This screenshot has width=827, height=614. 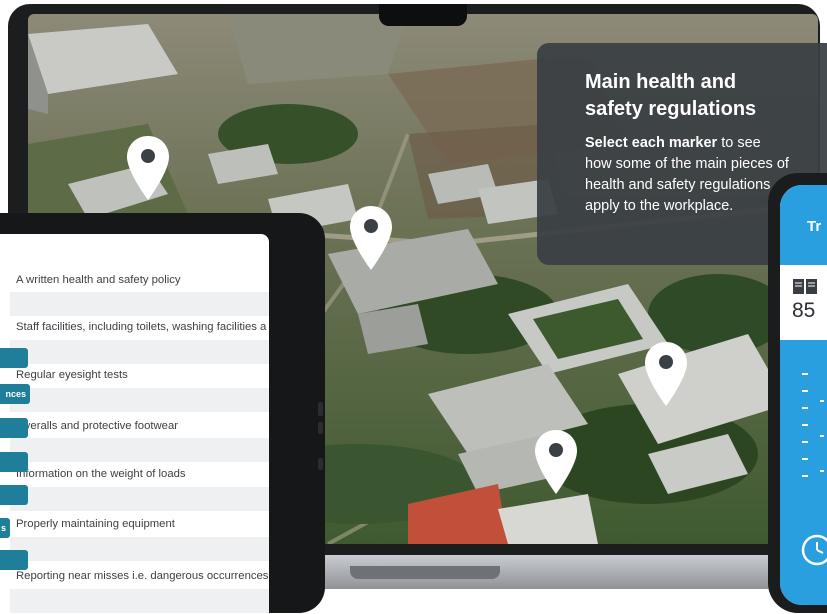 I want to click on question-text: Information on the weight of loads, so click(x=101, y=474).